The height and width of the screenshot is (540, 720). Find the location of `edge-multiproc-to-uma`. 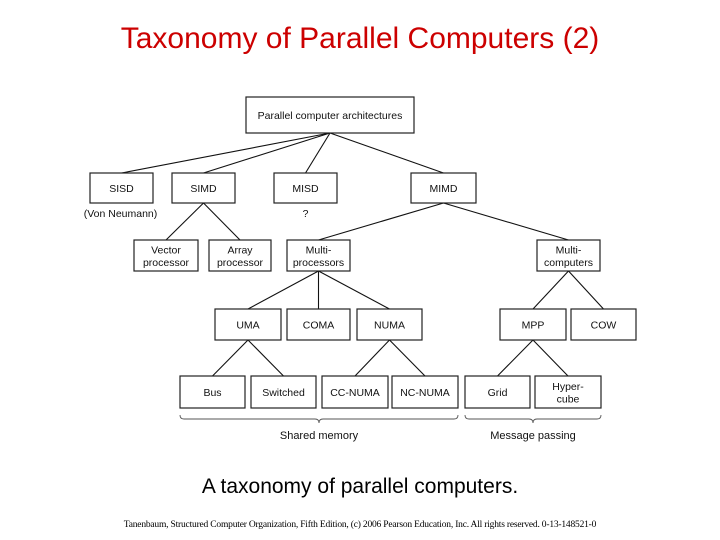

edge-multiproc-to-uma is located at coordinates (283, 290).